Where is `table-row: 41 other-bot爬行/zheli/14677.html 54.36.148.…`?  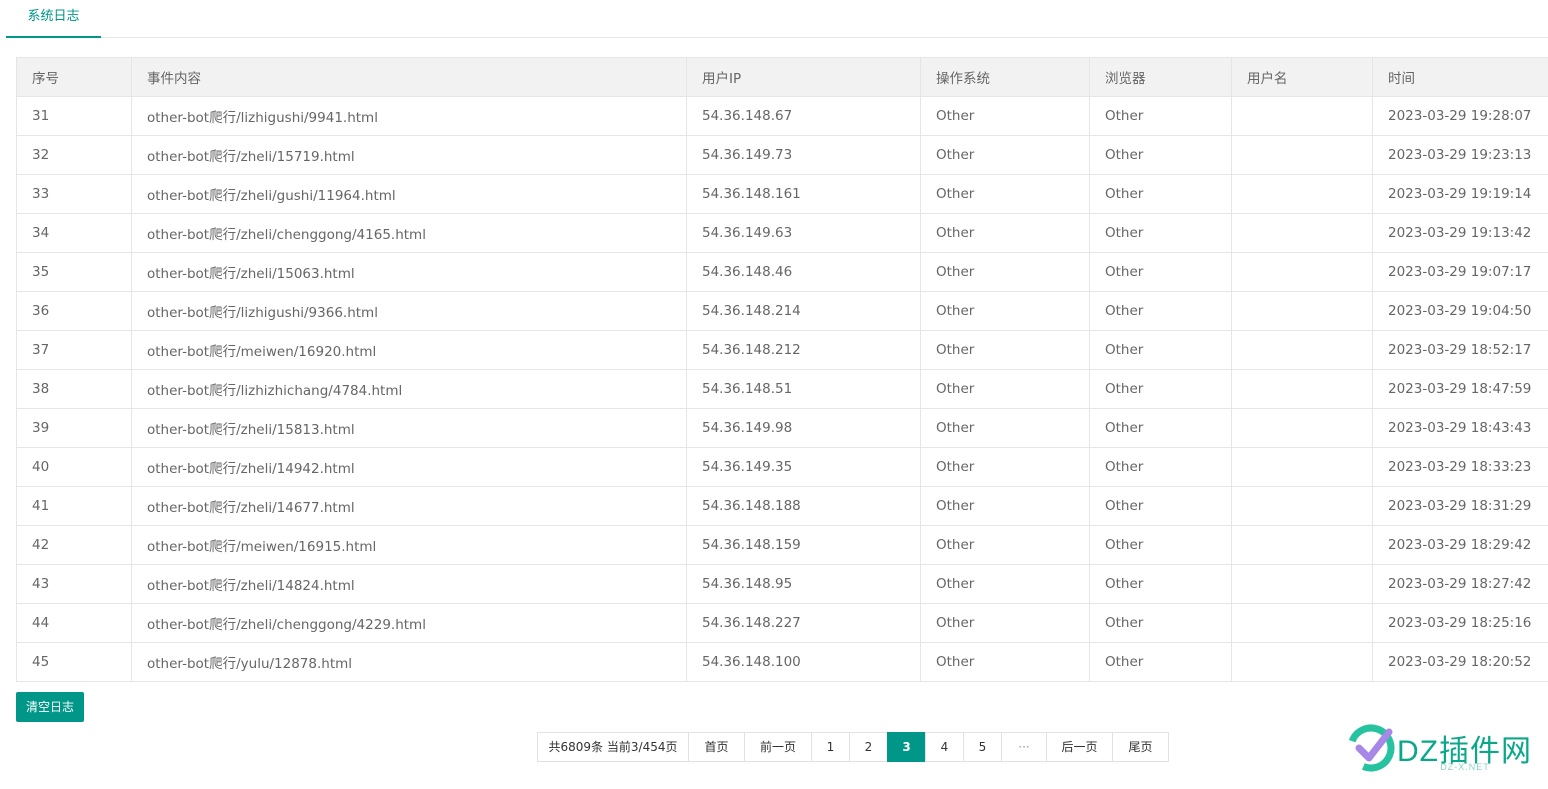 table-row: 41 other-bot爬行/zheli/14677.html 54.36.148.… is located at coordinates (782, 506).